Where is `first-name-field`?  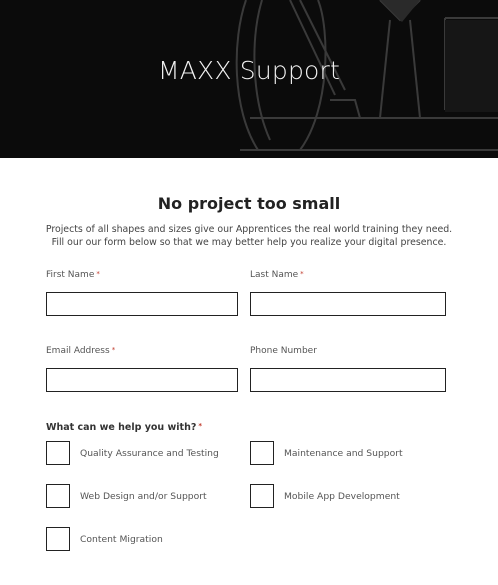 first-name-field is located at coordinates (142, 304).